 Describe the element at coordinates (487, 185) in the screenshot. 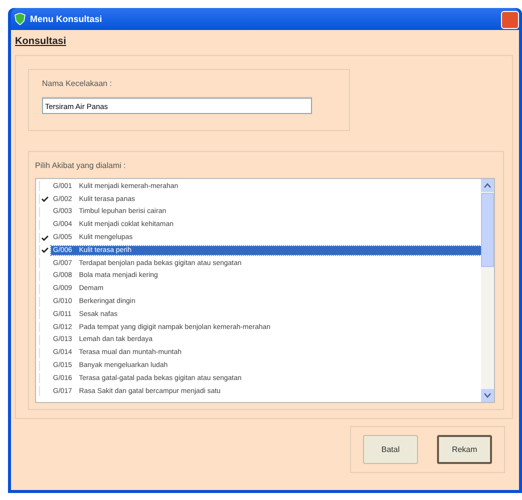

I see `scroll-up-icon` at that location.